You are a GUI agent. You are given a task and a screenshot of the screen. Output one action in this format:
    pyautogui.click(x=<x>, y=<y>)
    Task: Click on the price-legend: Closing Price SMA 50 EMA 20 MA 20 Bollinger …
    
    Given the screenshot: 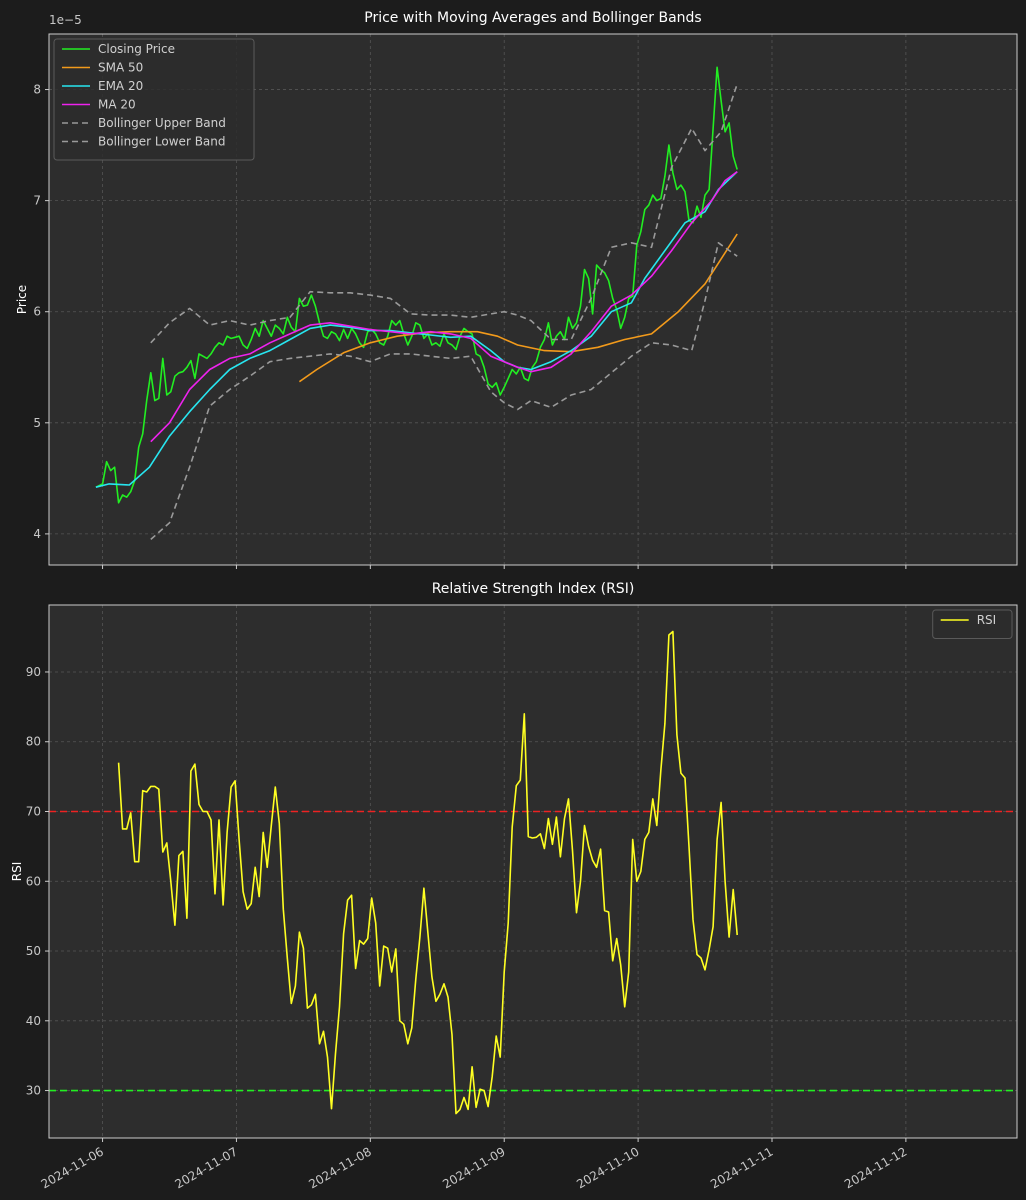 What is the action you would take?
    pyautogui.click(x=154, y=99)
    